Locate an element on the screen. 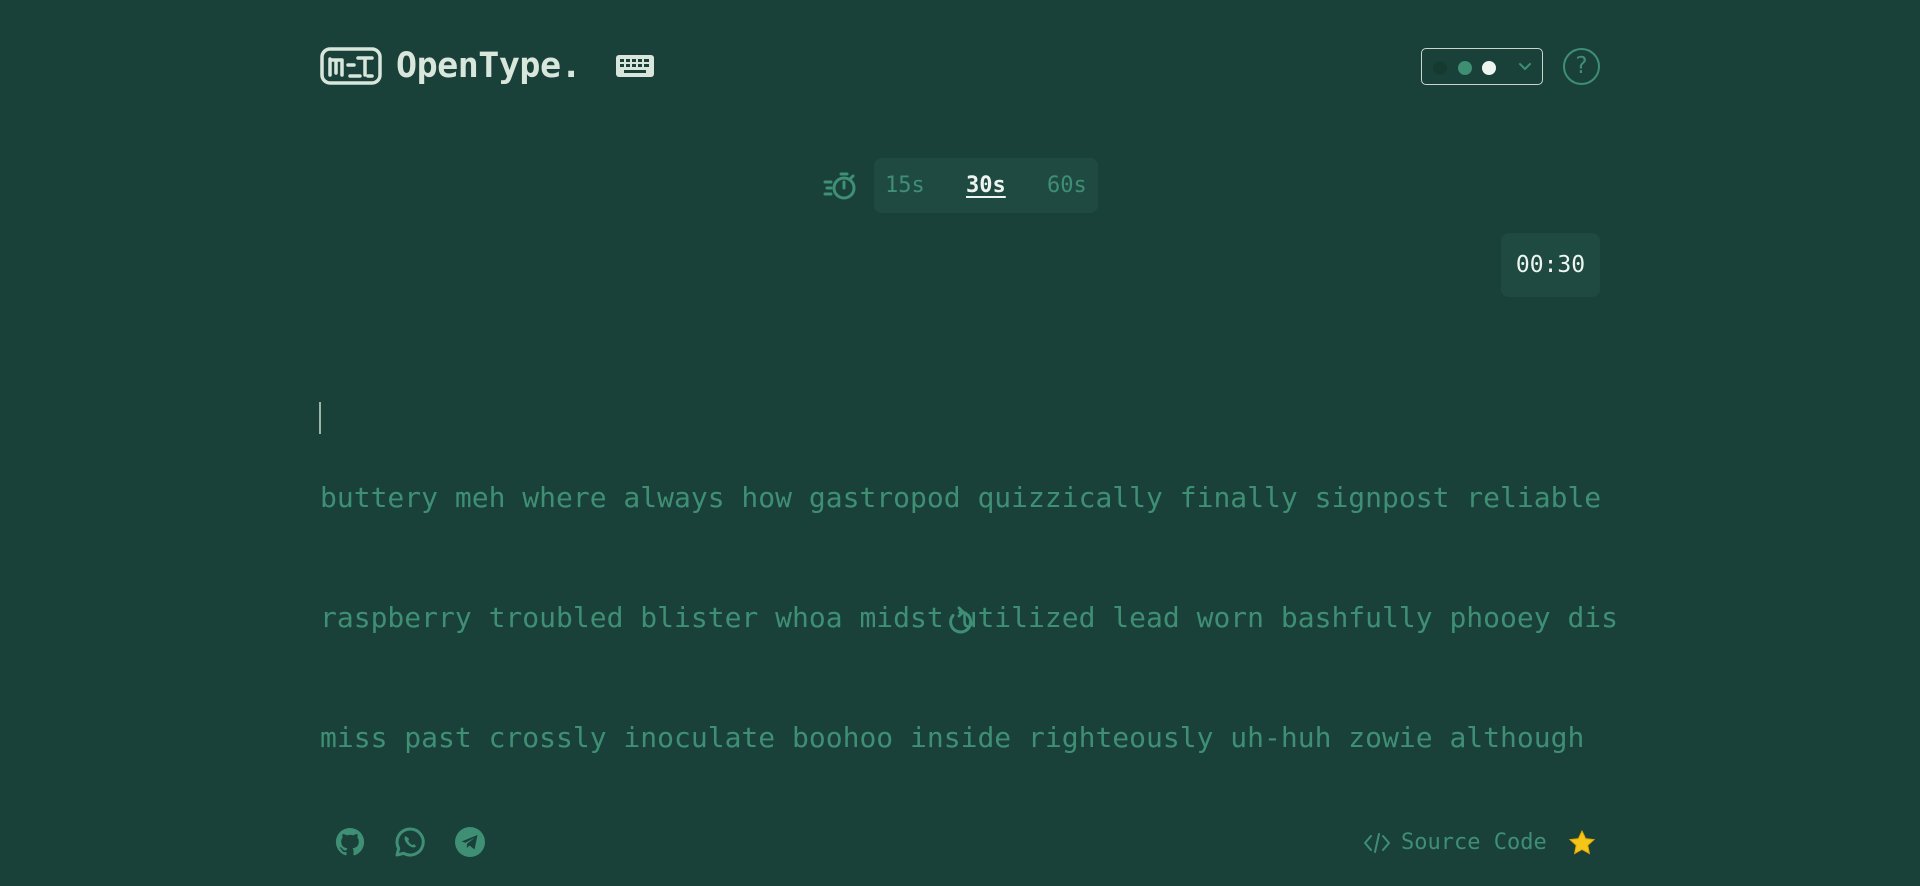 This screenshot has height=886, width=1920. restart-icon is located at coordinates (960, 622).